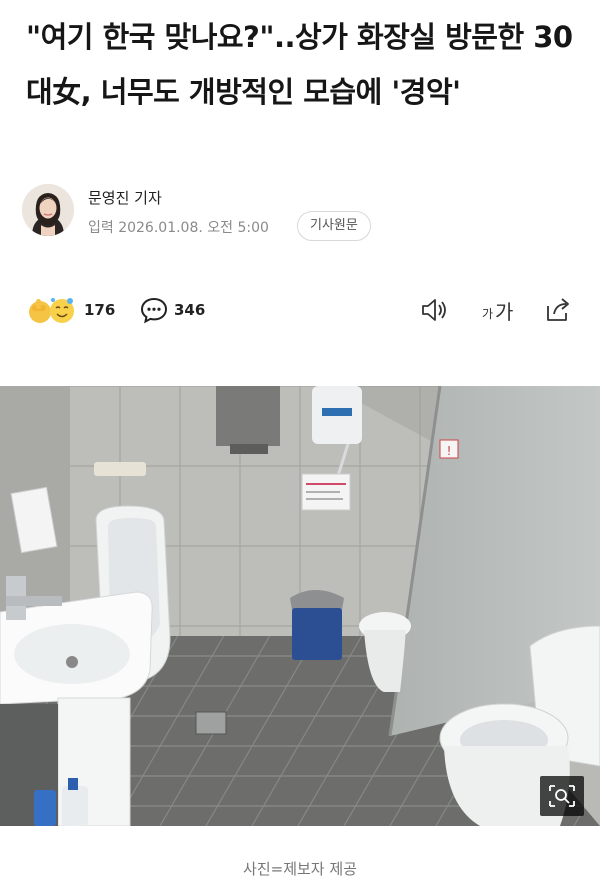  I want to click on author-name: 문영진 기자, so click(125, 197).